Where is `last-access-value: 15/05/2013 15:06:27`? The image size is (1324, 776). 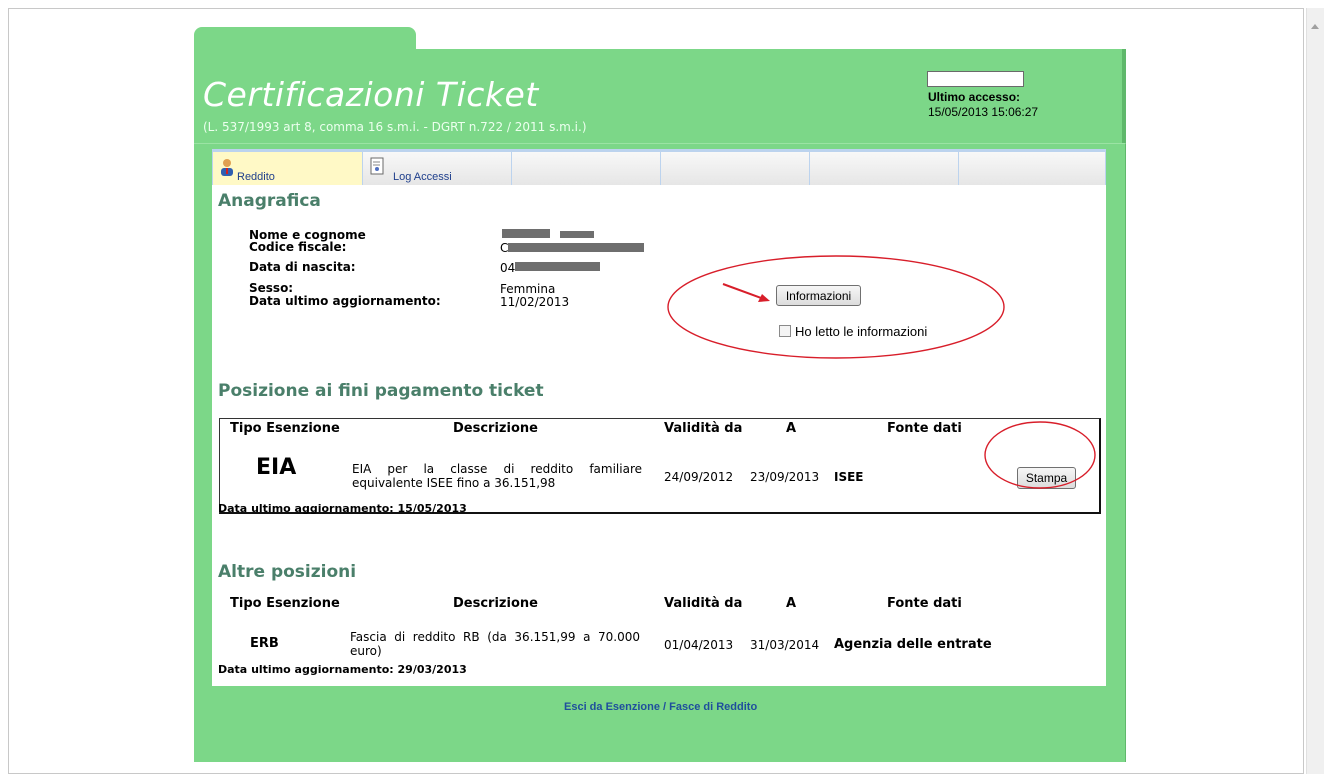
last-access-value: 15/05/2013 15:06:27 is located at coordinates (983, 112).